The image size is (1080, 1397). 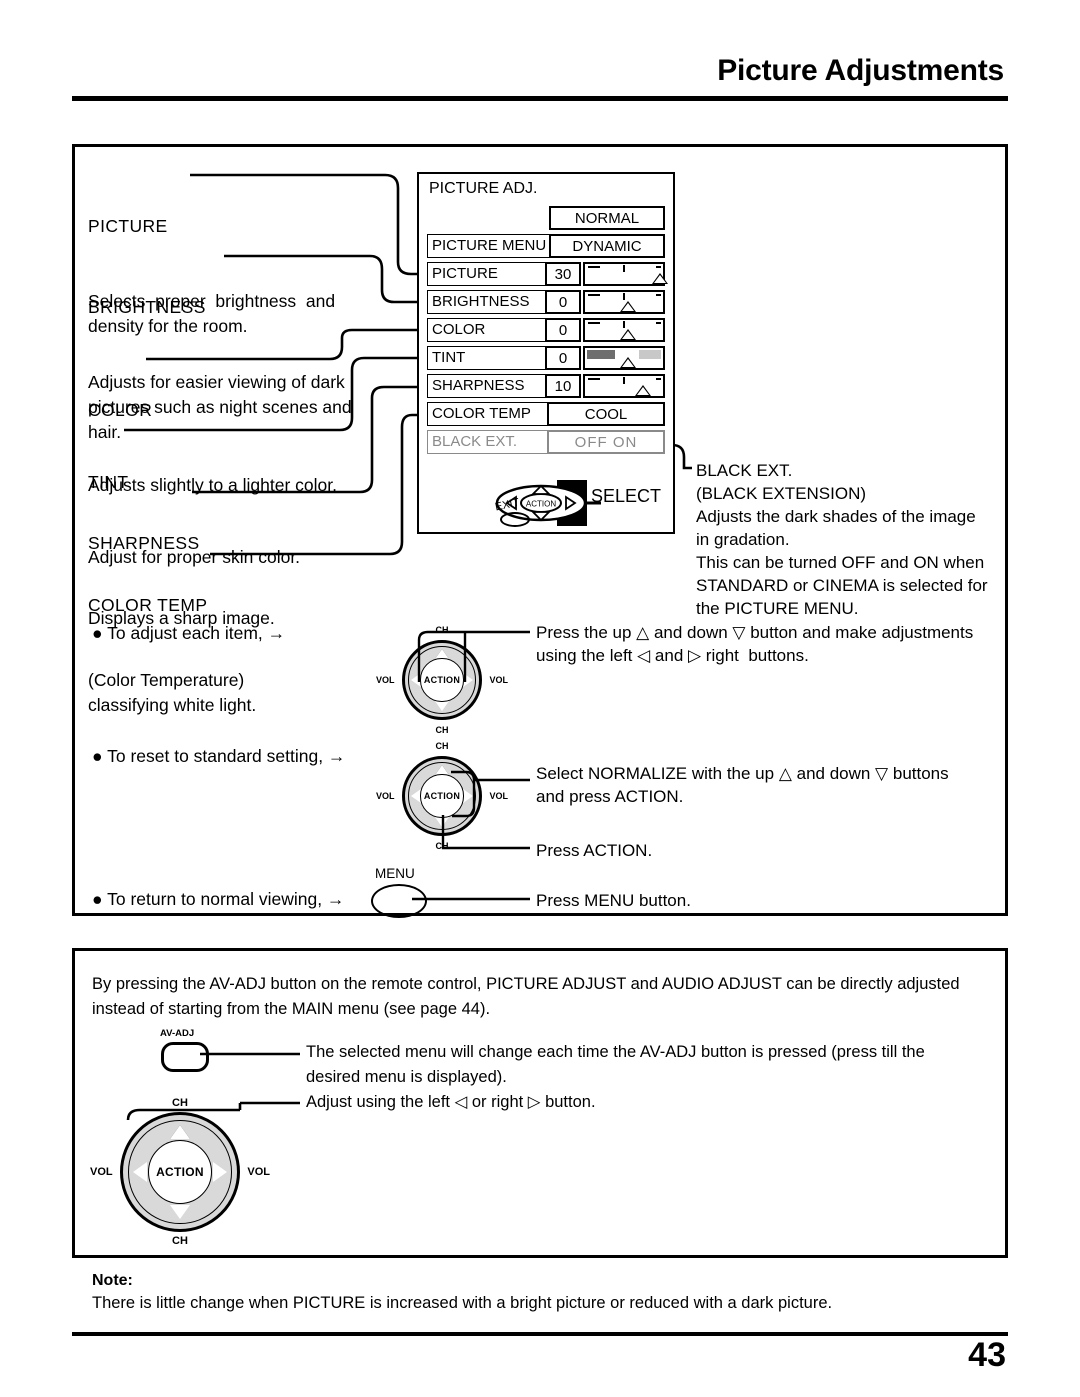 What do you see at coordinates (624, 302) in the screenshot?
I see `osd-slider-brightness` at bounding box center [624, 302].